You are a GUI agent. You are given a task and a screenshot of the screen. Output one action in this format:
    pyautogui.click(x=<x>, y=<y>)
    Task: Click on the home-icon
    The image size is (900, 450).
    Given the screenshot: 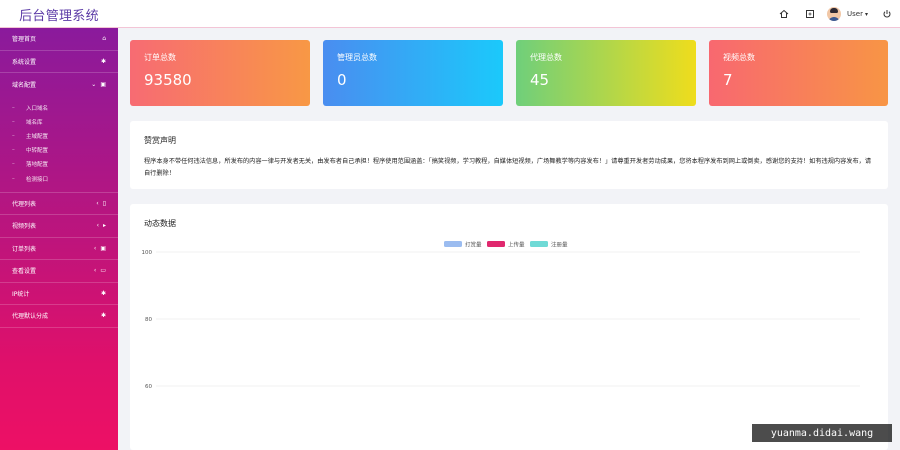 What is the action you would take?
    pyautogui.click(x=784, y=14)
    